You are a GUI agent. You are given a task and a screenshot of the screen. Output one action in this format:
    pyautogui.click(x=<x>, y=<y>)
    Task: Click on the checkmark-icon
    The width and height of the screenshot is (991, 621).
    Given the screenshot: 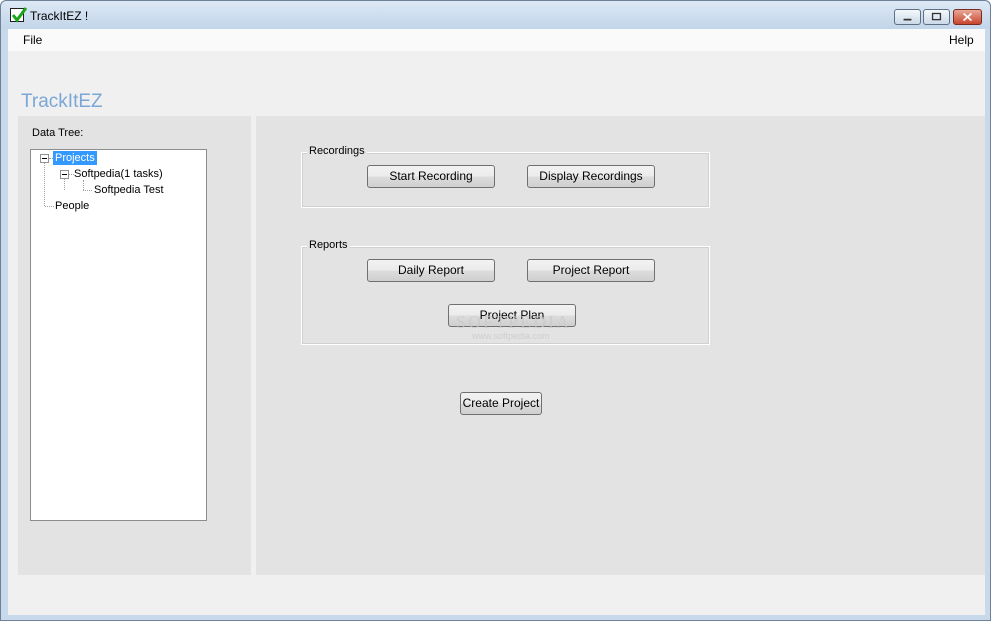 What is the action you would take?
    pyautogui.click(x=18, y=15)
    